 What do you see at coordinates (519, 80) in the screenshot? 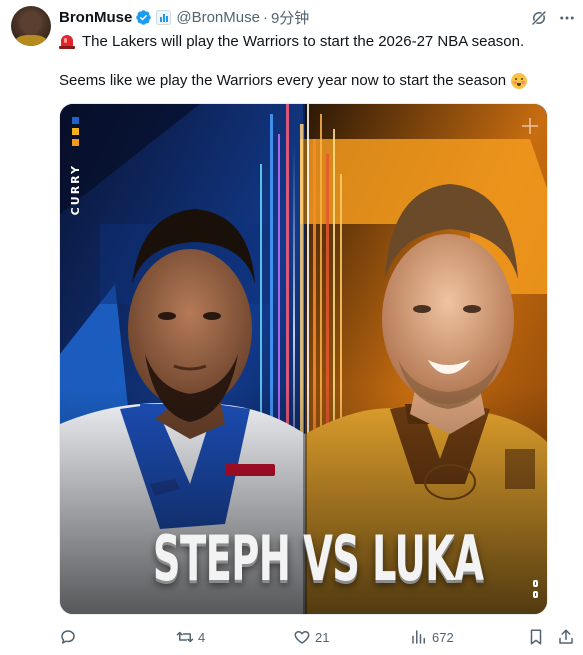
I see `flushed-face-emoji` at bounding box center [519, 80].